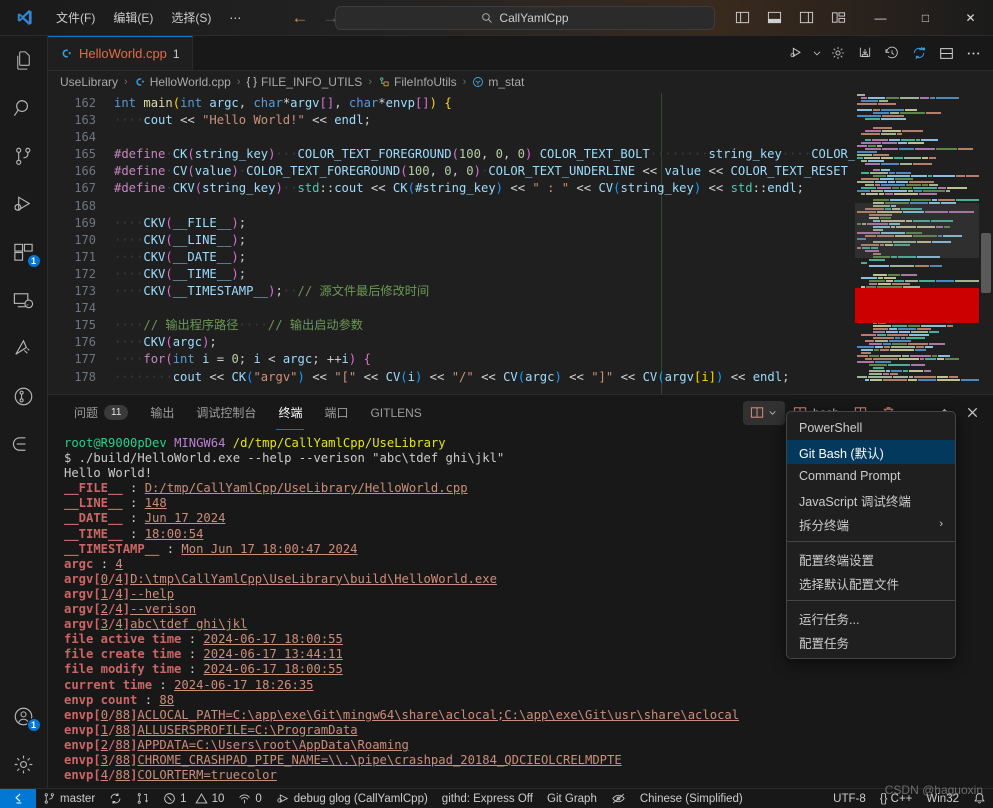  Describe the element at coordinates (191, 17) in the screenshot. I see `menu-selection: 选择(S)` at that location.